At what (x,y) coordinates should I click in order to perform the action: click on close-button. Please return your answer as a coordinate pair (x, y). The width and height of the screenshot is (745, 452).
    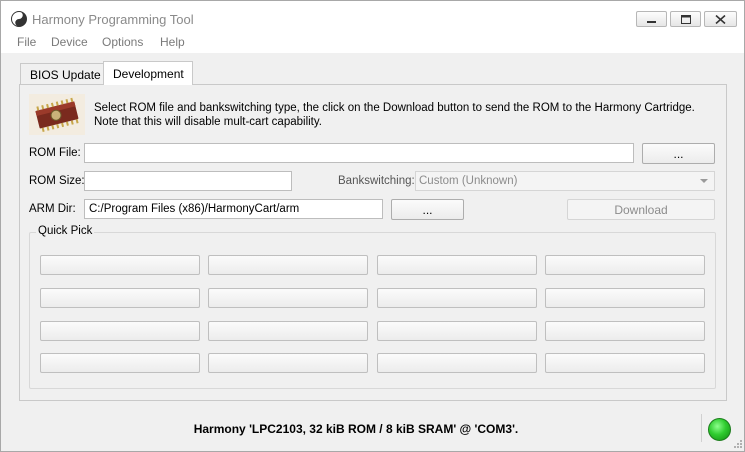
    Looking at the image, I should click on (720, 19).